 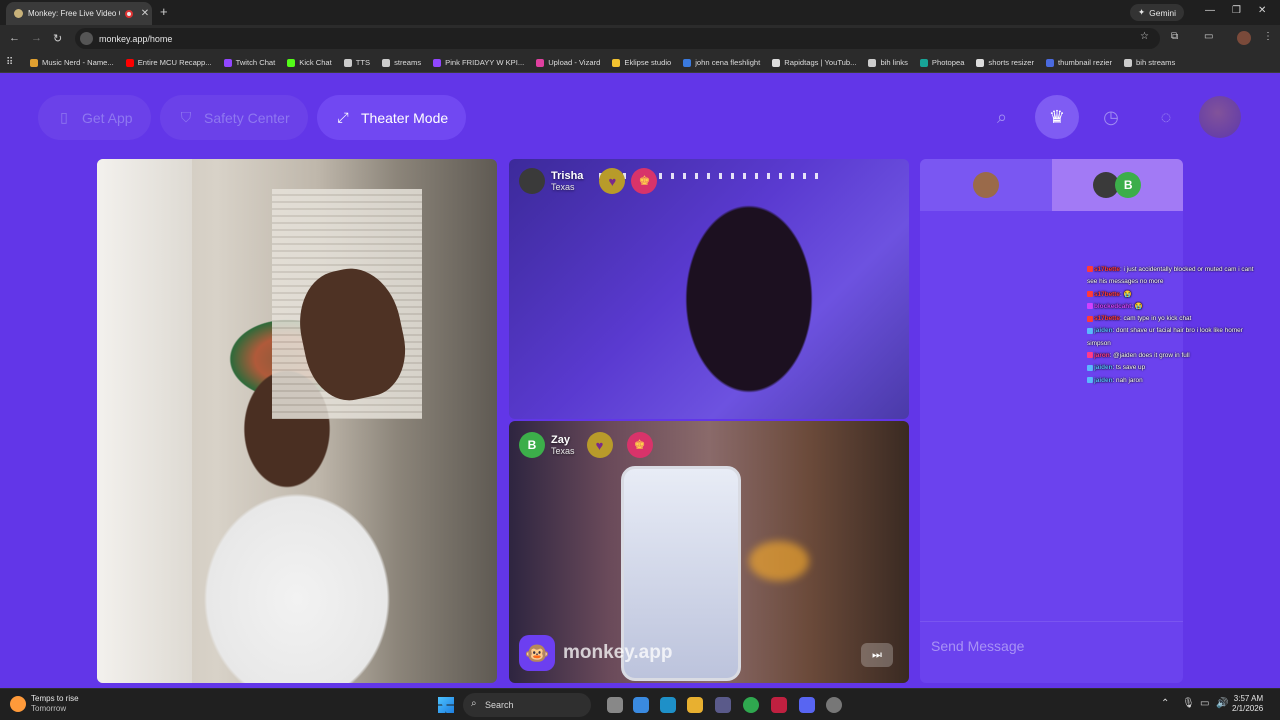 I want to click on crown-icon: ♛, so click(x=1057, y=117).